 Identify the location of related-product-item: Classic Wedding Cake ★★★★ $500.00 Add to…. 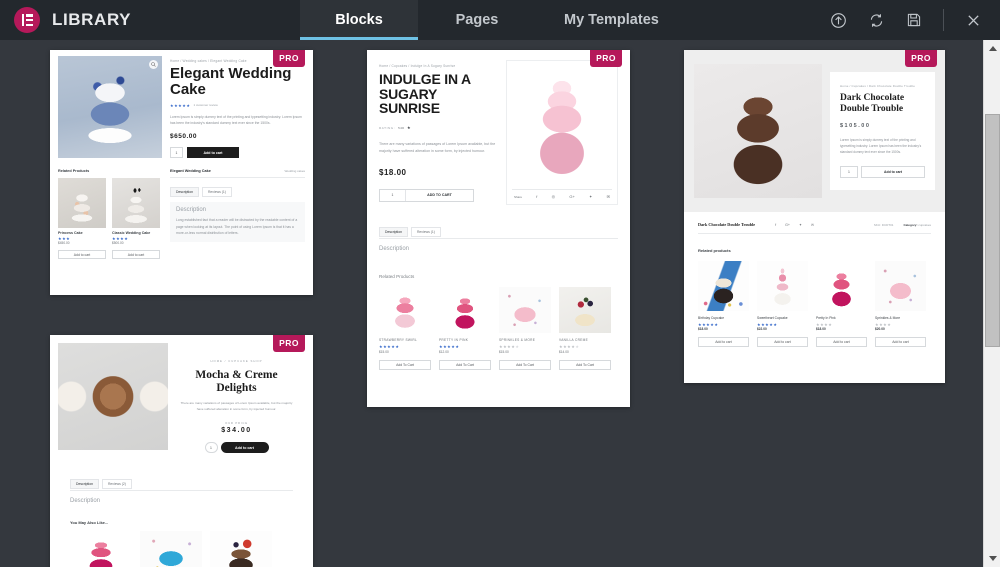
(136, 219).